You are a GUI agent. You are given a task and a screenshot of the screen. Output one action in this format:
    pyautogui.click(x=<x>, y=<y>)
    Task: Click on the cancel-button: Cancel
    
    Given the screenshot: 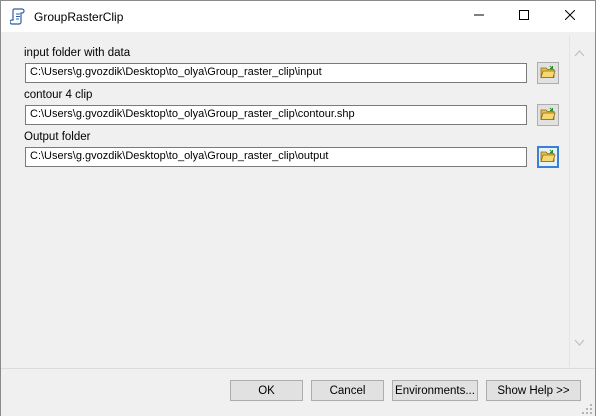 What is the action you would take?
    pyautogui.click(x=347, y=390)
    